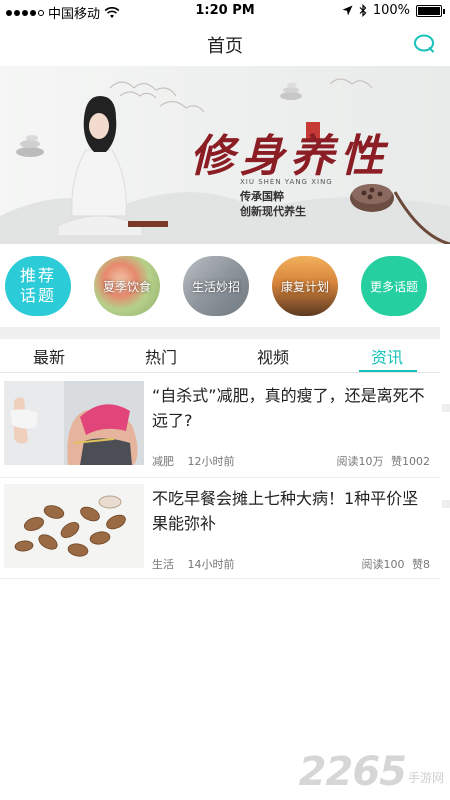  I want to click on banner-line2: 创新现代养生, so click(273, 211).